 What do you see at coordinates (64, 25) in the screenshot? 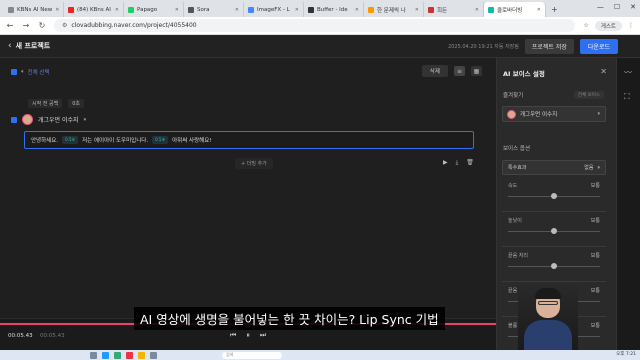
I see `site-info-icon: ⚙` at bounding box center [64, 25].